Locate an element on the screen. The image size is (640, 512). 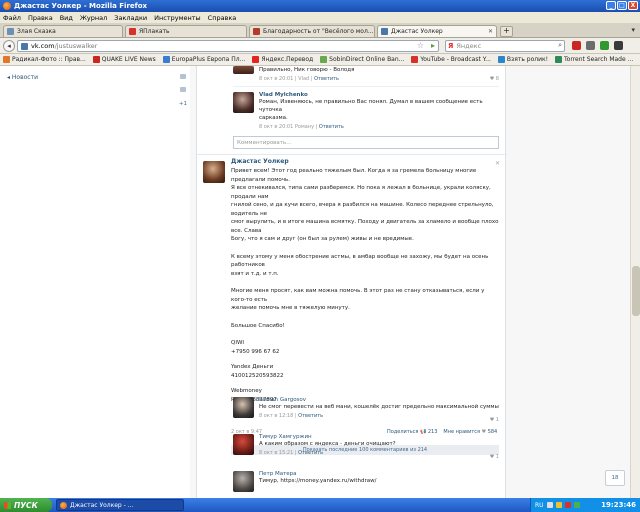
url-bar: vk.com/justuswalker ☆ ▸ is located at coordinates (228, 46).